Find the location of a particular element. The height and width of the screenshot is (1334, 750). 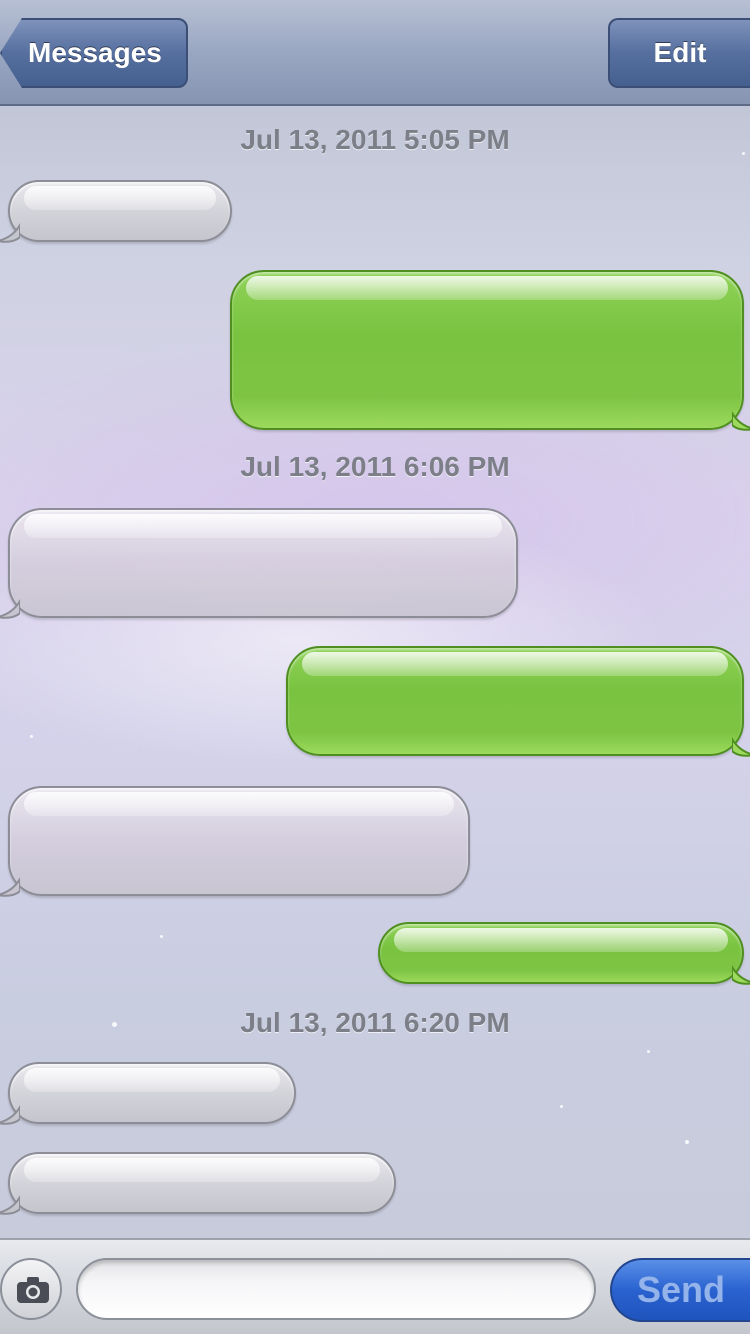

camera-icon is located at coordinates (33, 1290).